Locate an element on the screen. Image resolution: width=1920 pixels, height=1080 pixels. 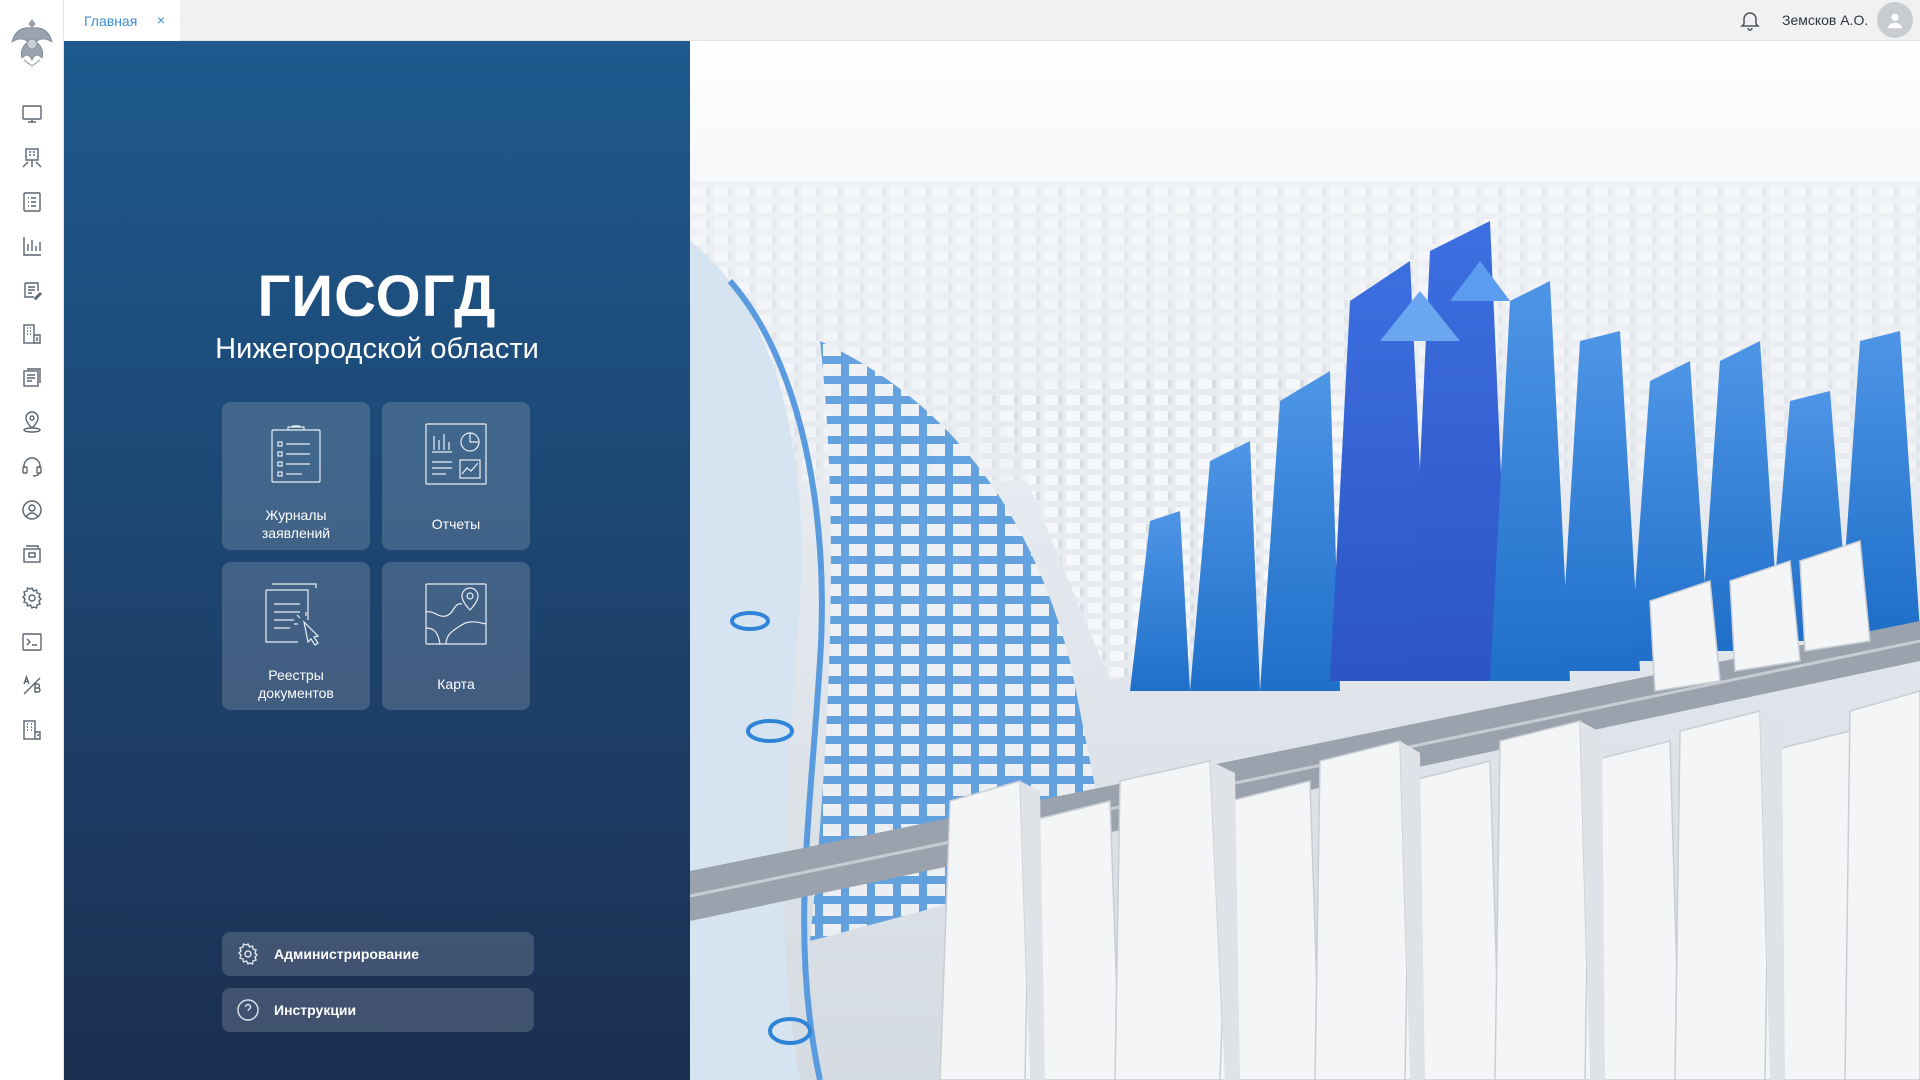
tile-document-registries: Реестры документов is located at coordinates (296, 636).